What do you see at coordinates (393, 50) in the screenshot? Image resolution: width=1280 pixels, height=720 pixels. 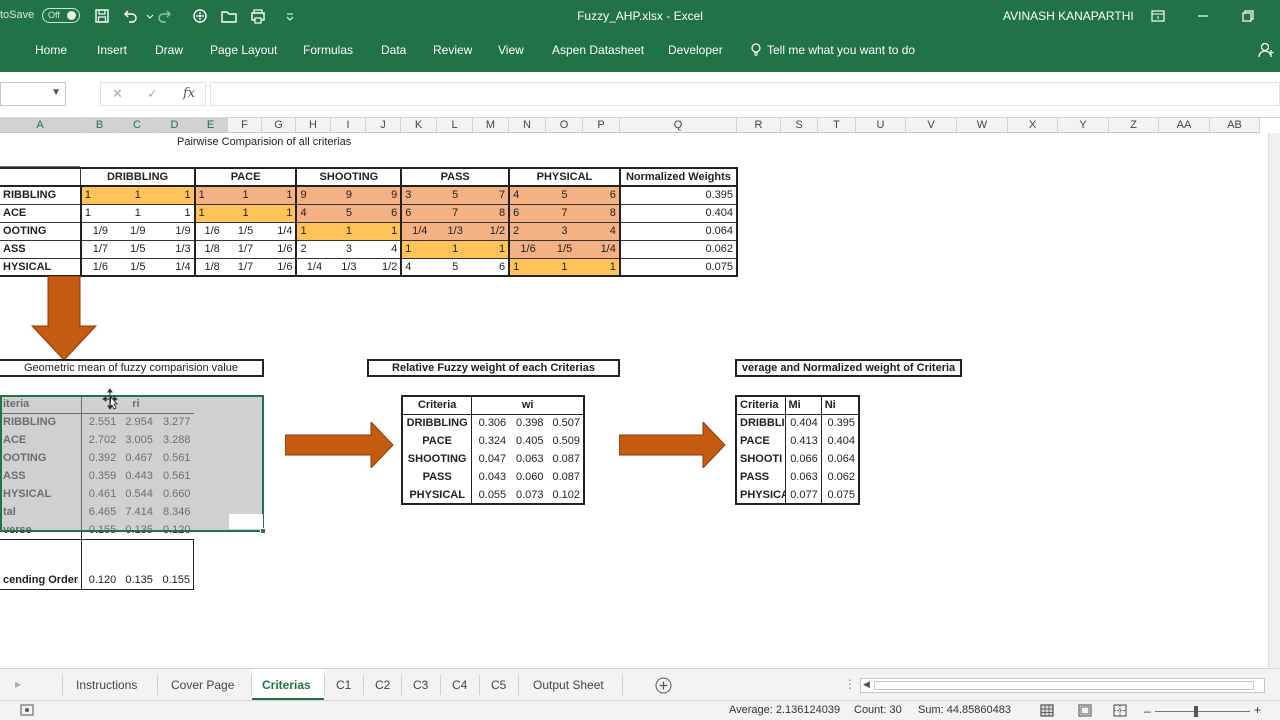 I see `tab-data: Data` at bounding box center [393, 50].